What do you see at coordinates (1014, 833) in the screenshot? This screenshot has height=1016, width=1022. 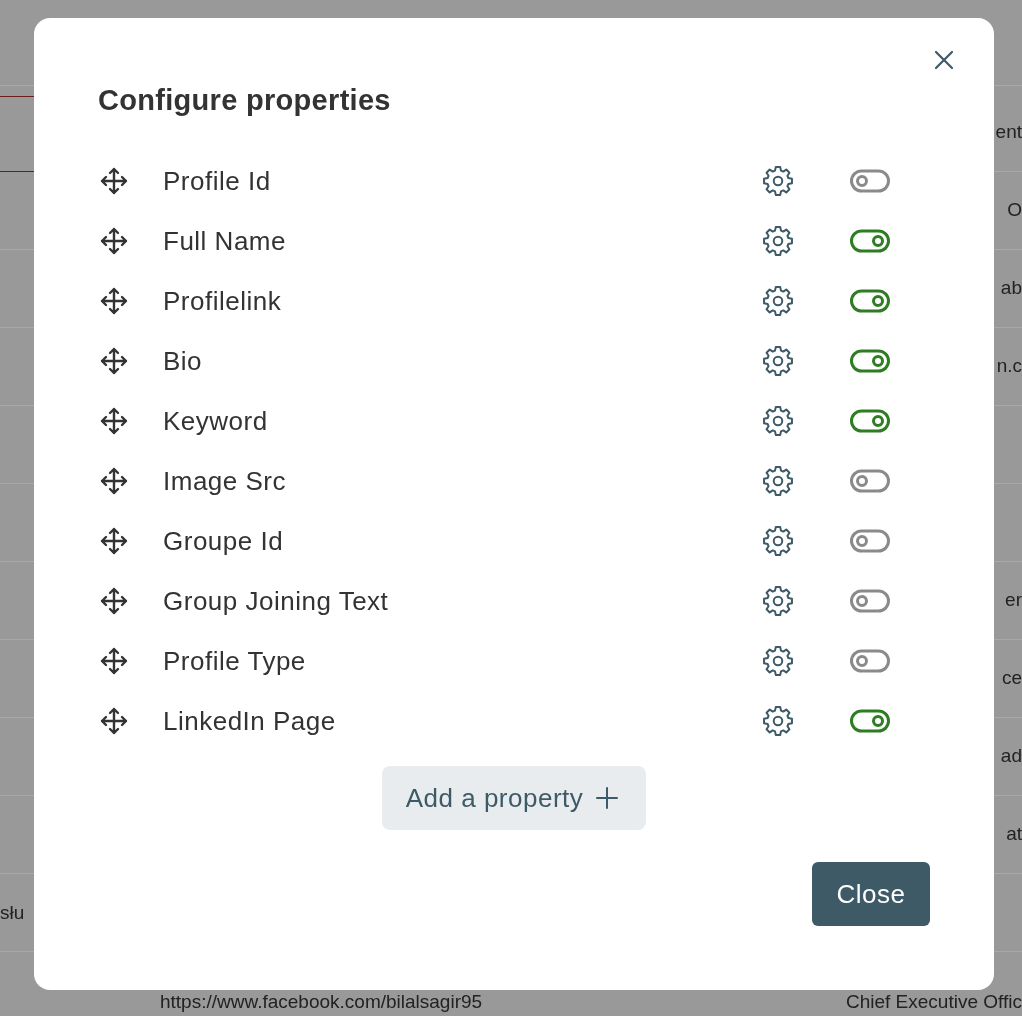 I see `table-cell: at` at bounding box center [1014, 833].